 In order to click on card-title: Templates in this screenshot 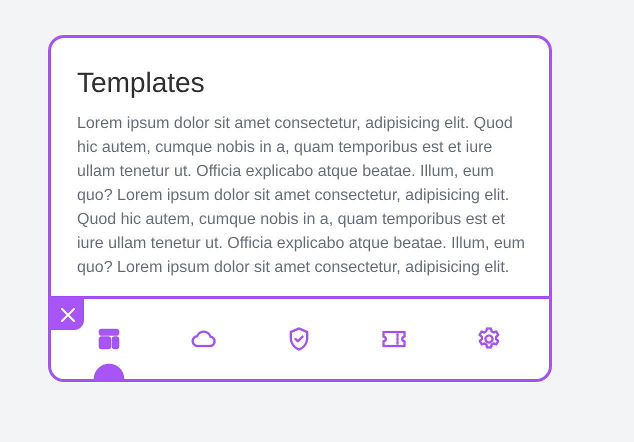, I will do `click(141, 83)`.